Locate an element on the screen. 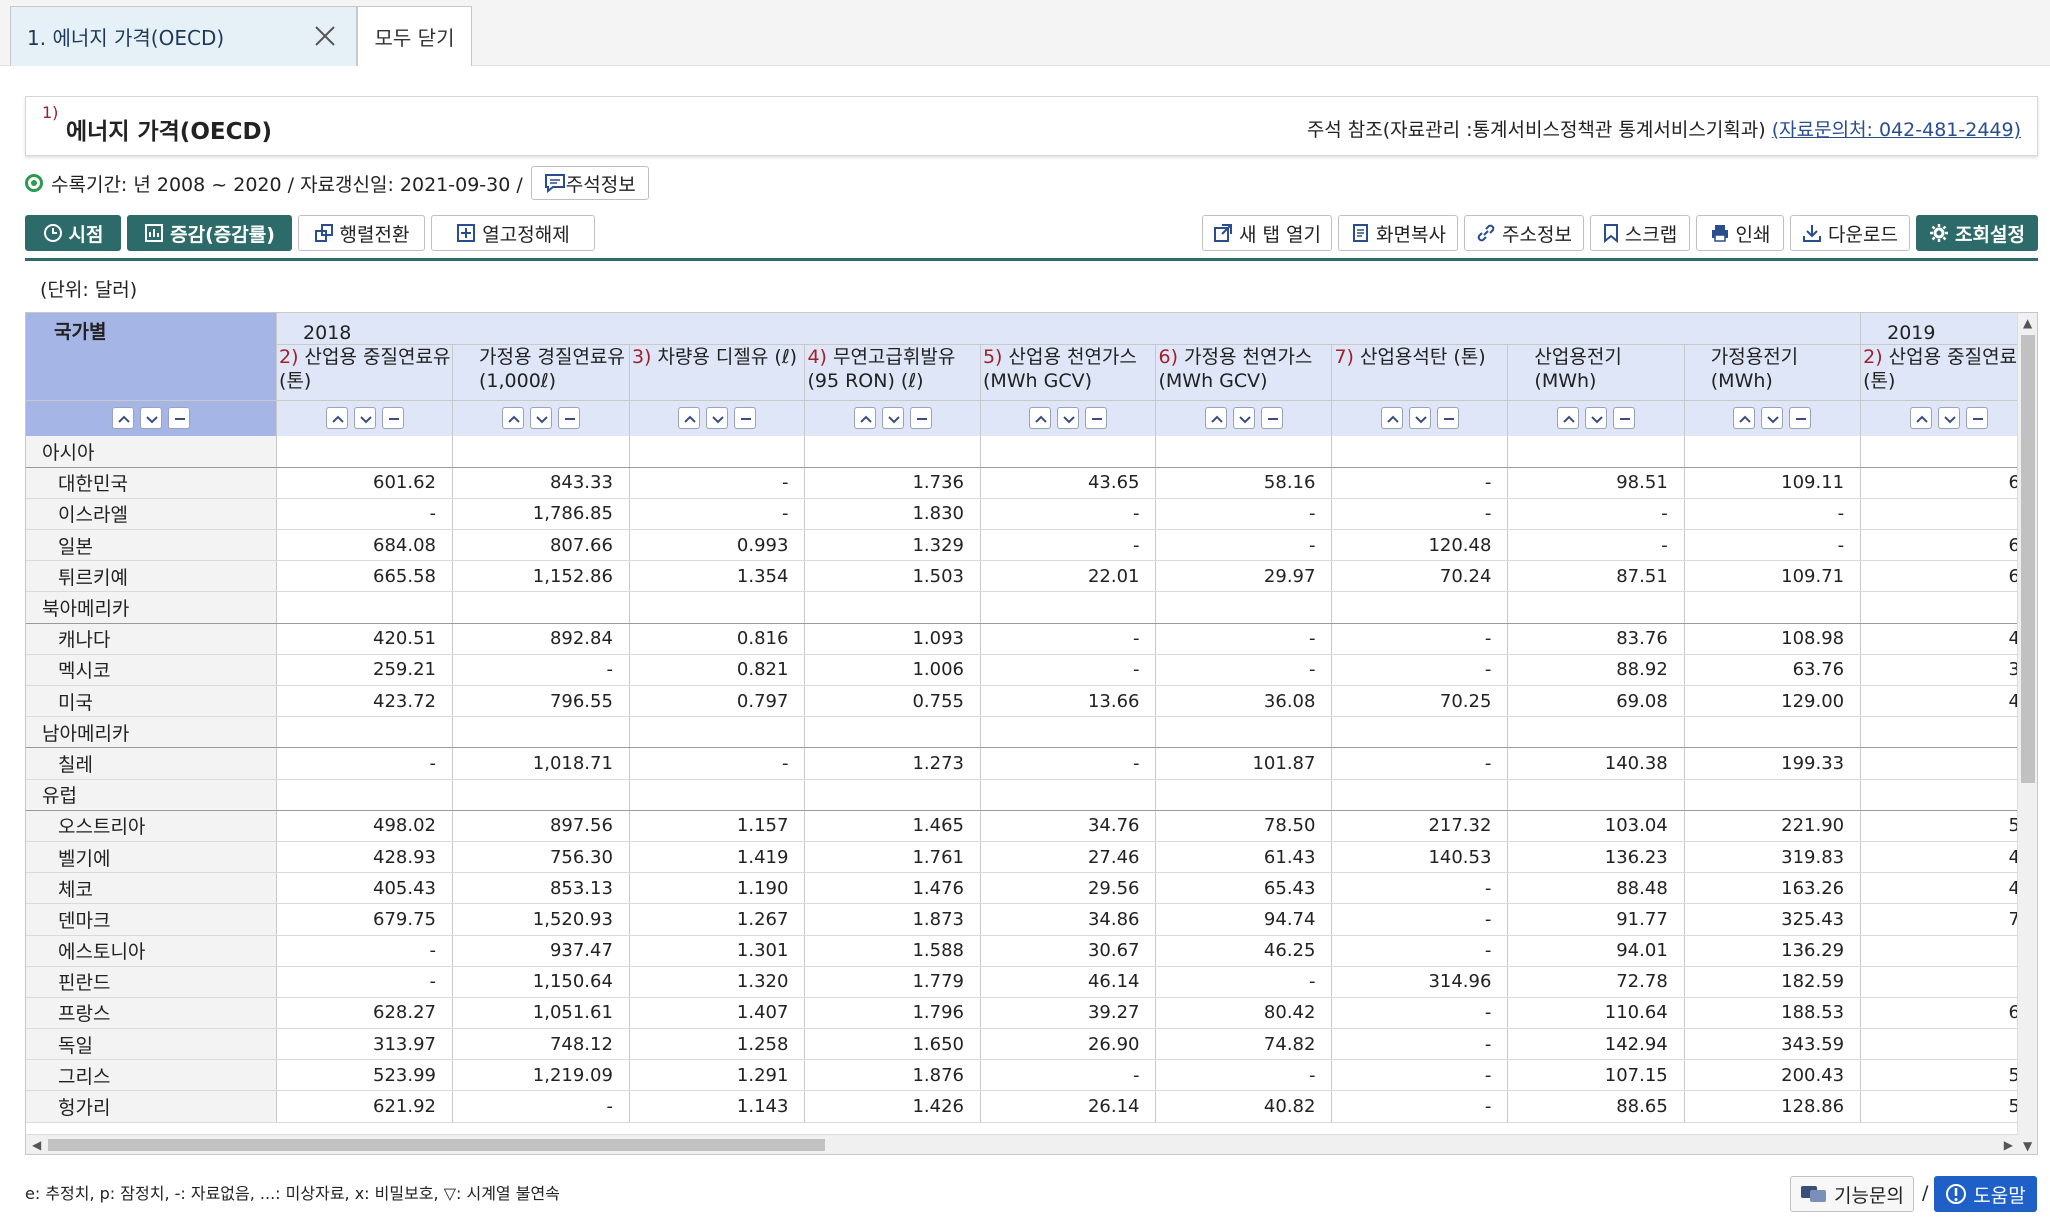 This screenshot has height=1225, width=2050. column-note-number: 4) is located at coordinates (817, 357).